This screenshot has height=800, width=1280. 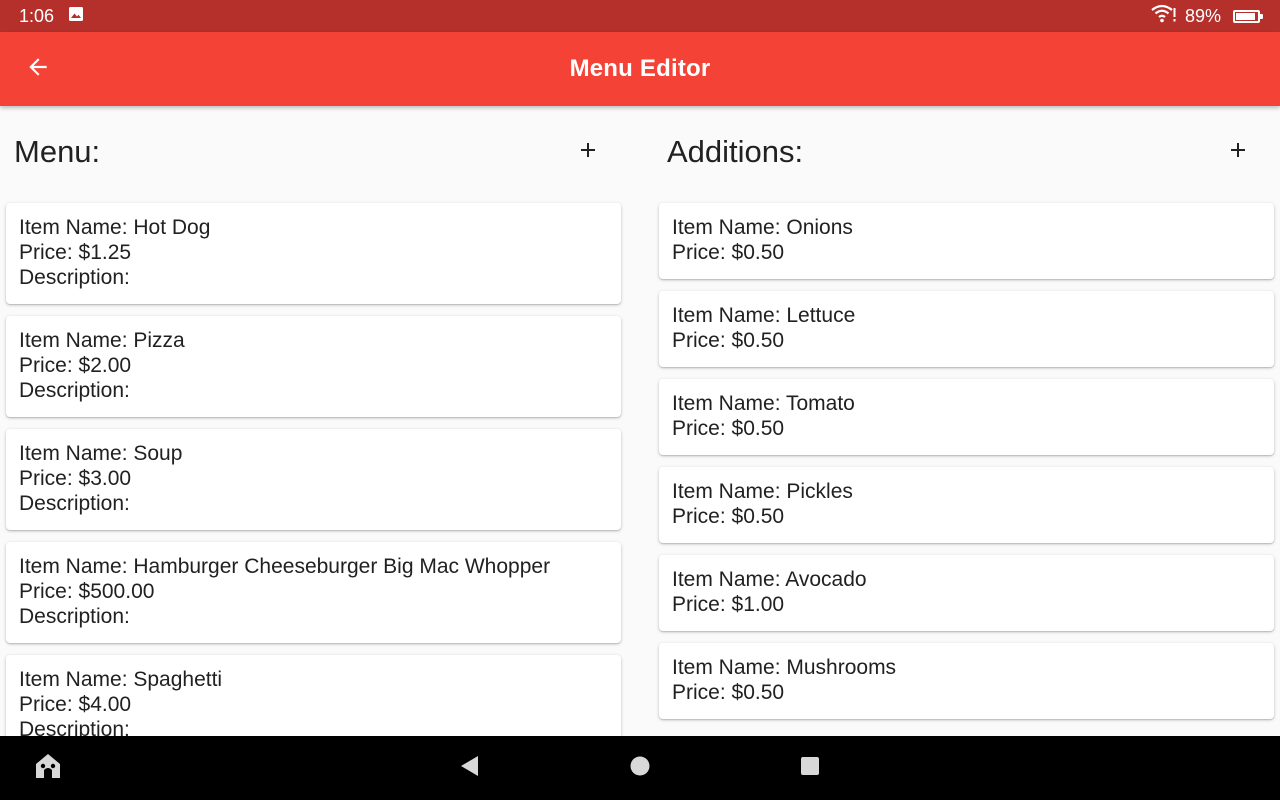 What do you see at coordinates (763, 403) in the screenshot?
I see `item-name: Item Name: Tomato` at bounding box center [763, 403].